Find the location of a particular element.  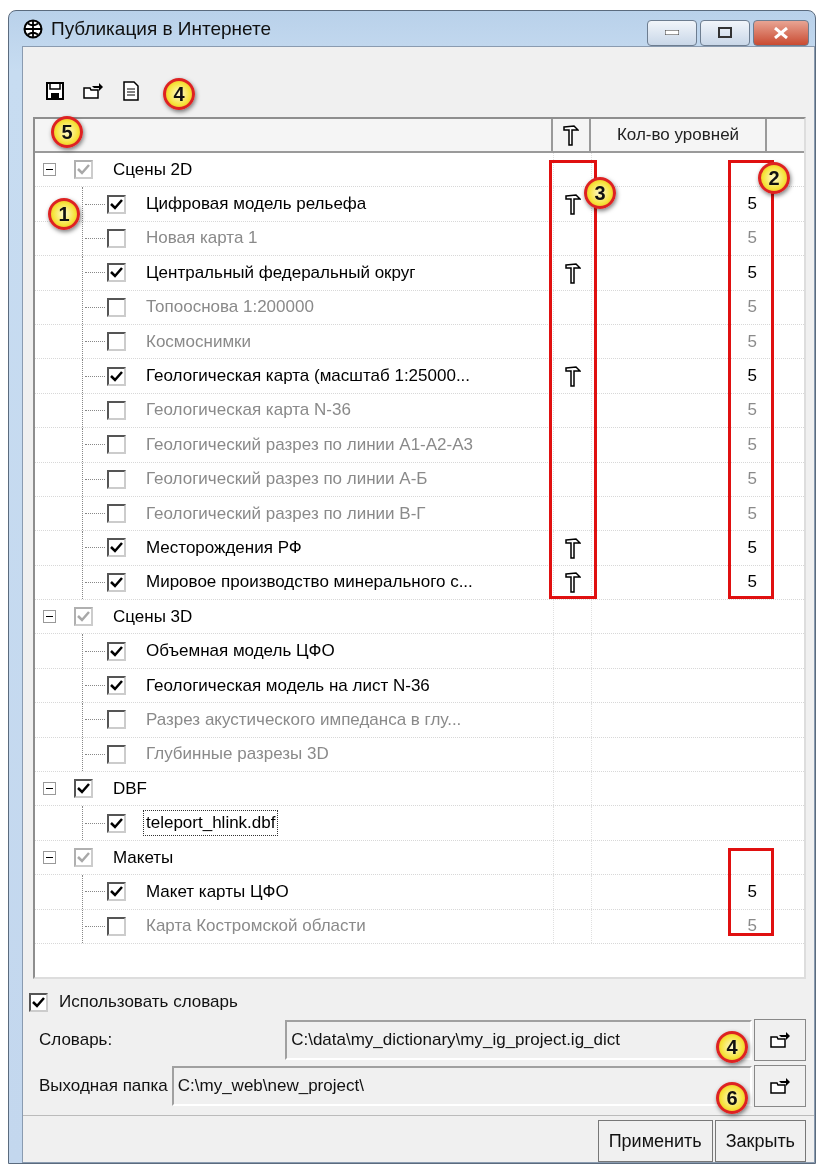

tree-group-label: Макеты is located at coordinates (143, 857).